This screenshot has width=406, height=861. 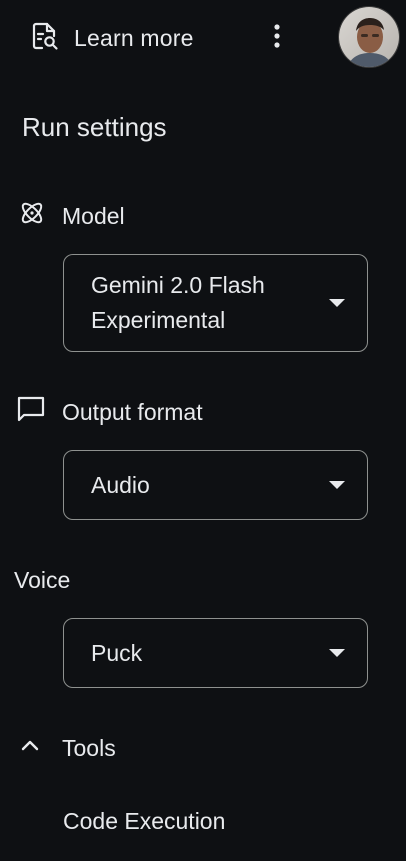 I want to click on user-avatar, so click(x=369, y=37).